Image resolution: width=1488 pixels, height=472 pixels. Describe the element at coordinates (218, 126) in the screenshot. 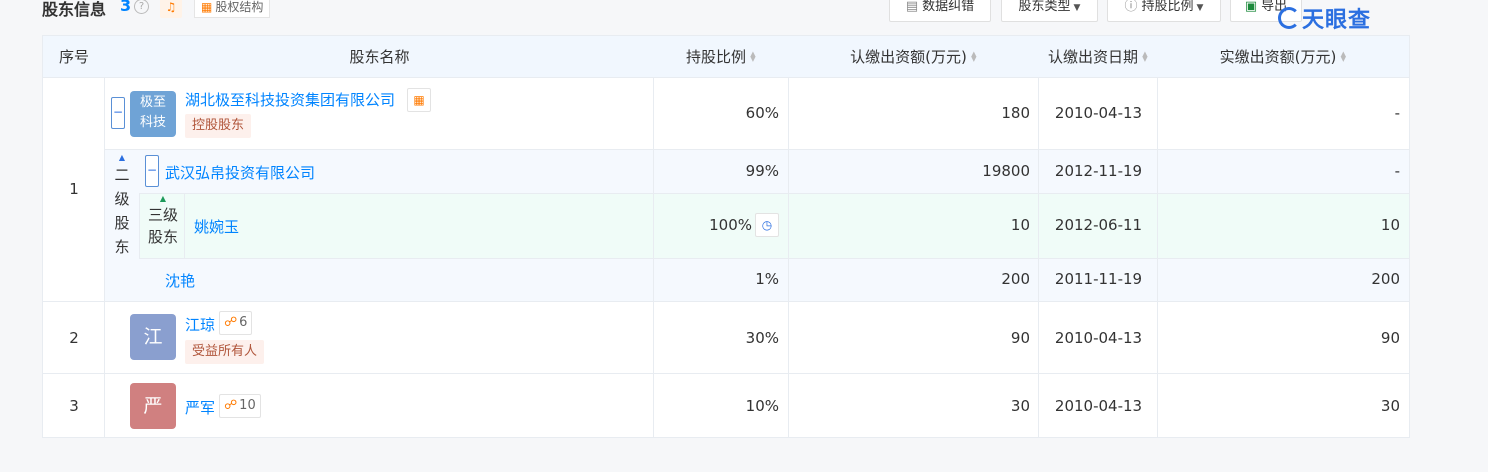

I see `controlling-shareholder-tag: 控股股东` at that location.